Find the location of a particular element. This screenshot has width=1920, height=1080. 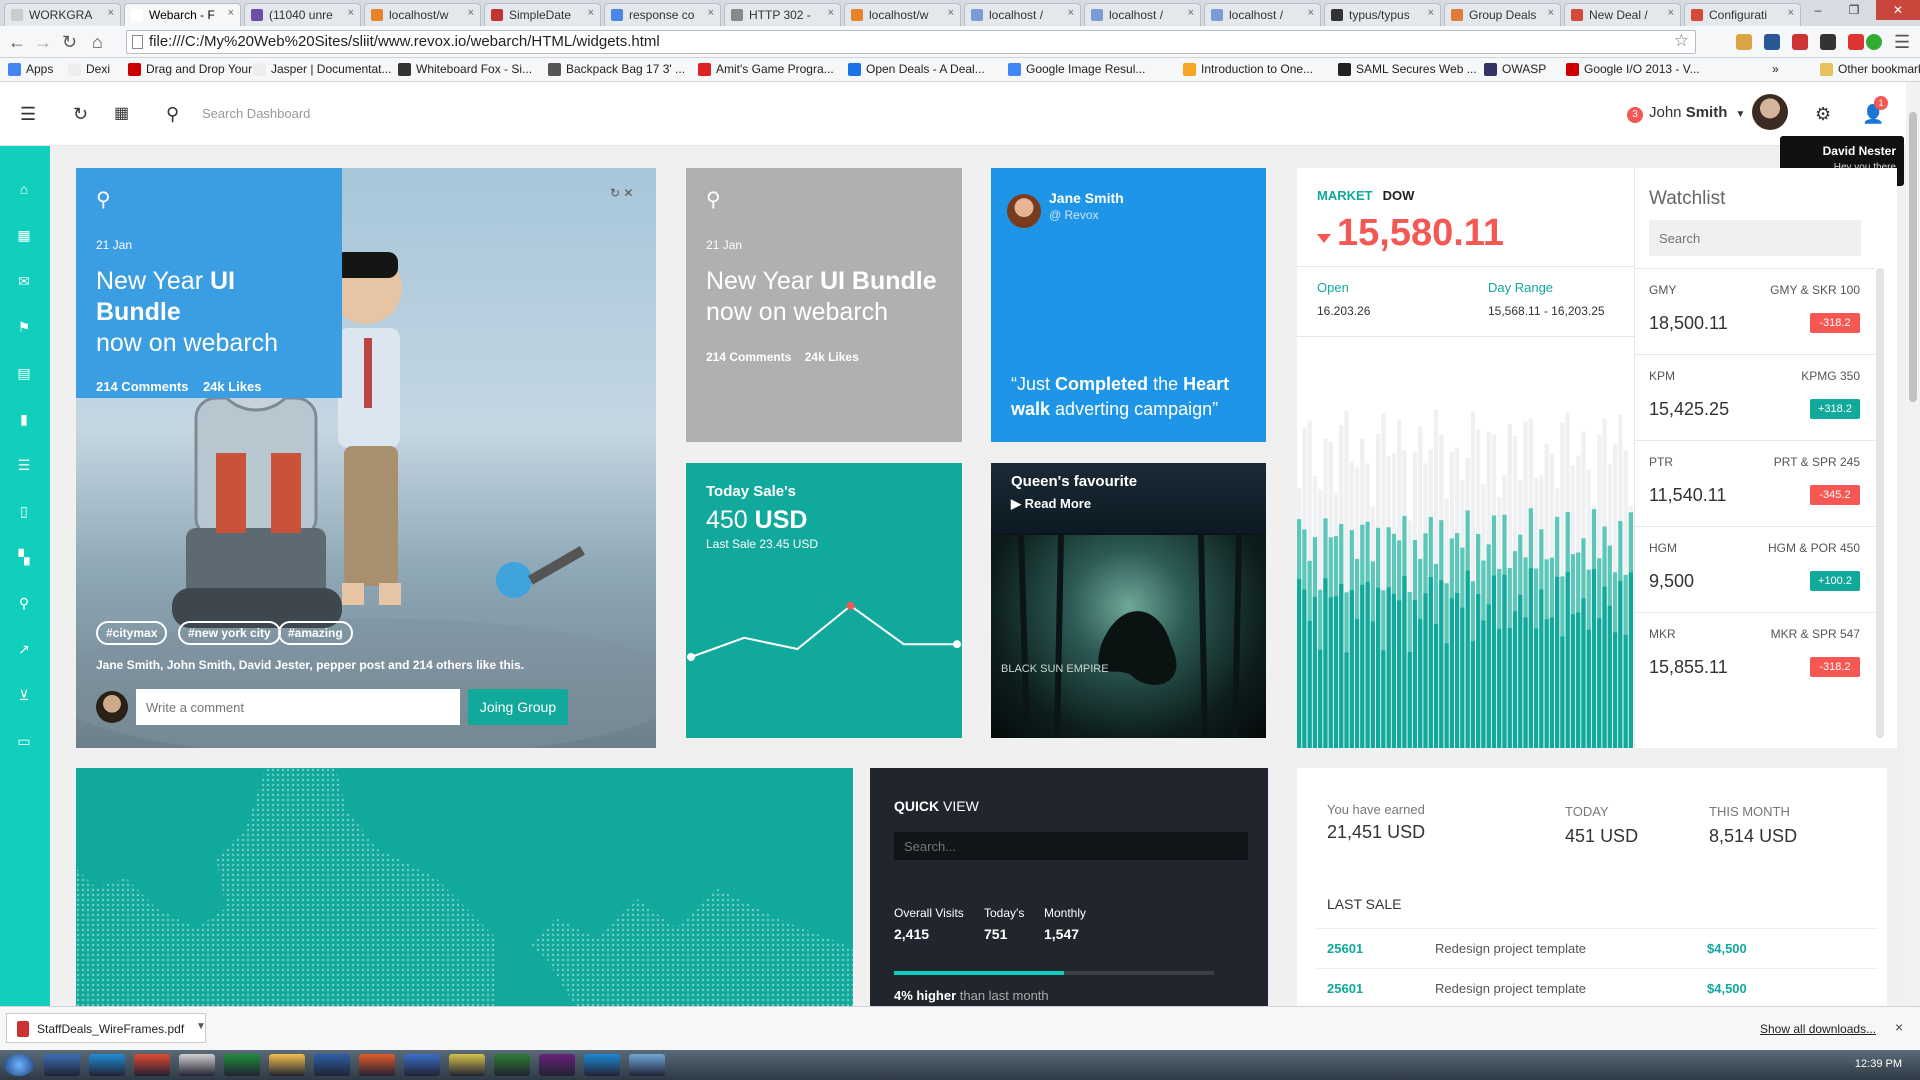

flag-icon: ⚑ is located at coordinates (24, 327).